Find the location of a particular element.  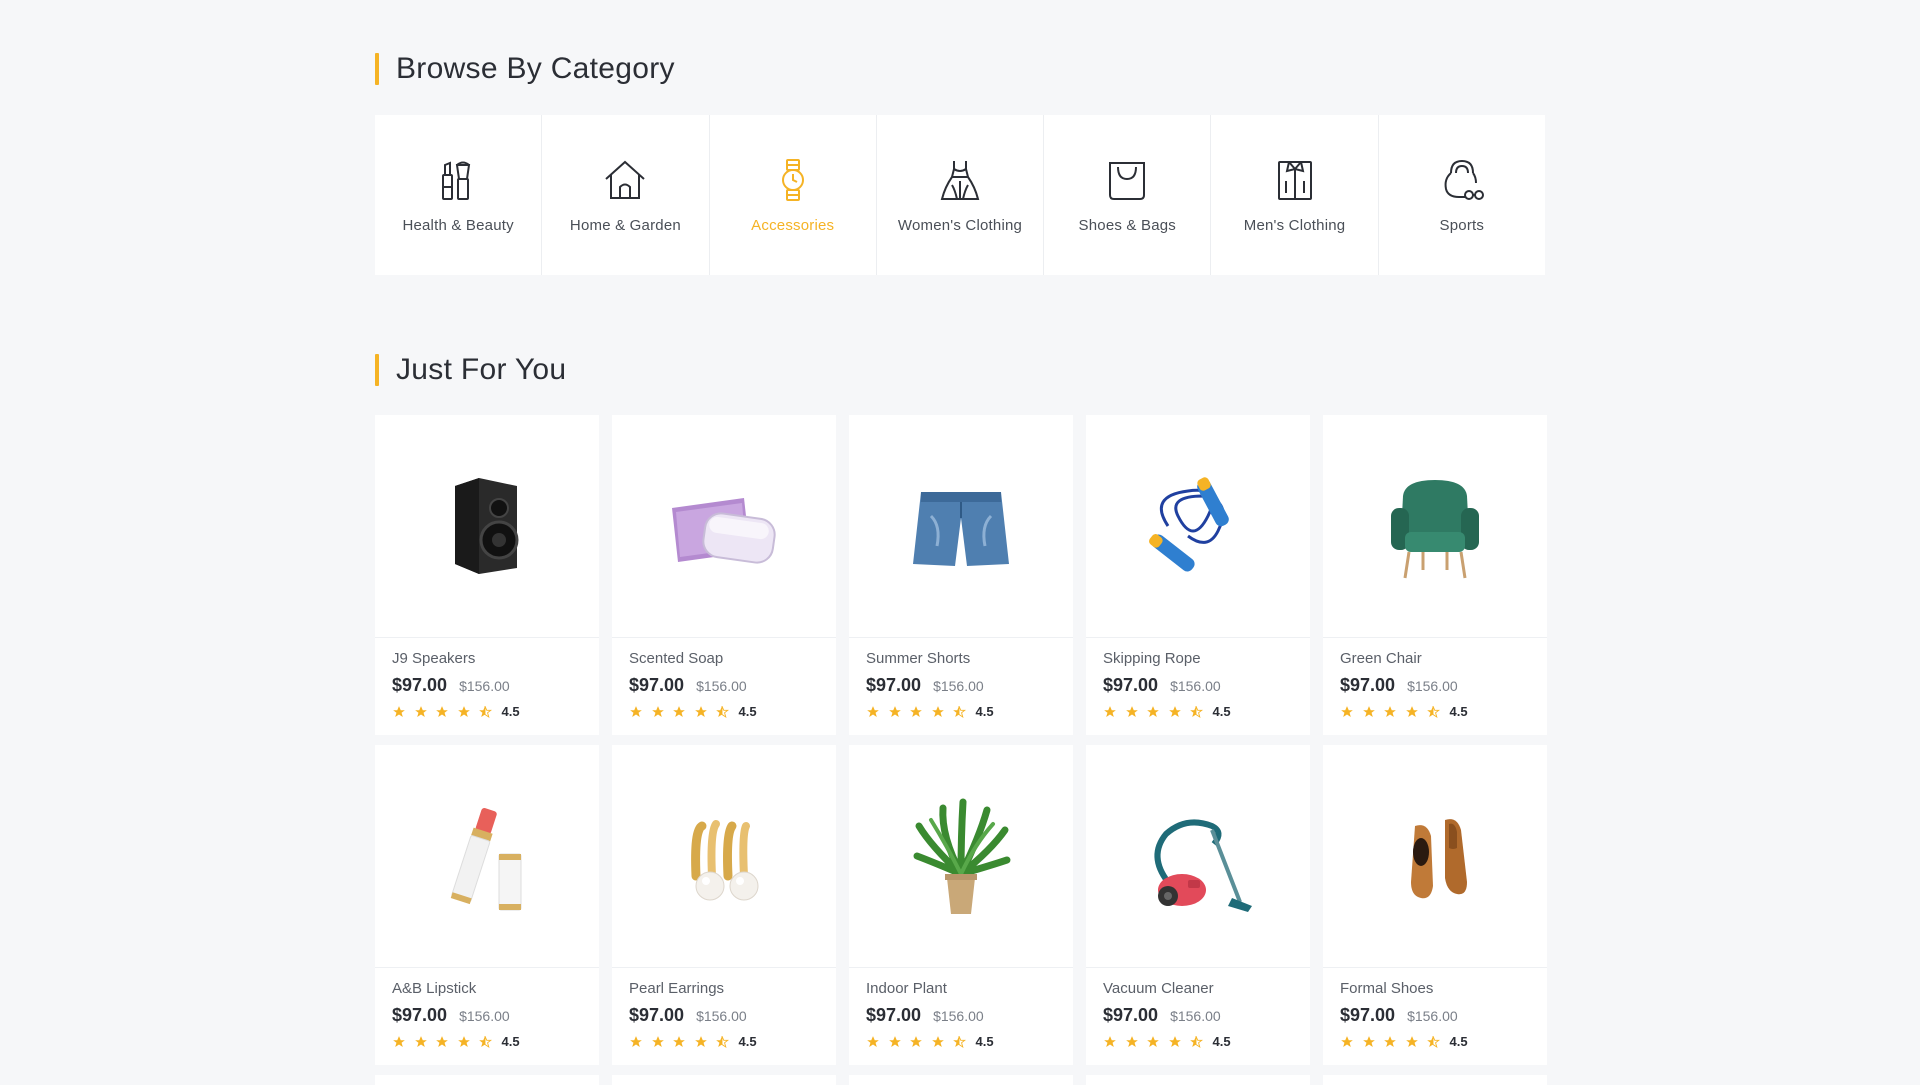

product-name: Formal Shoes is located at coordinates (1435, 990).